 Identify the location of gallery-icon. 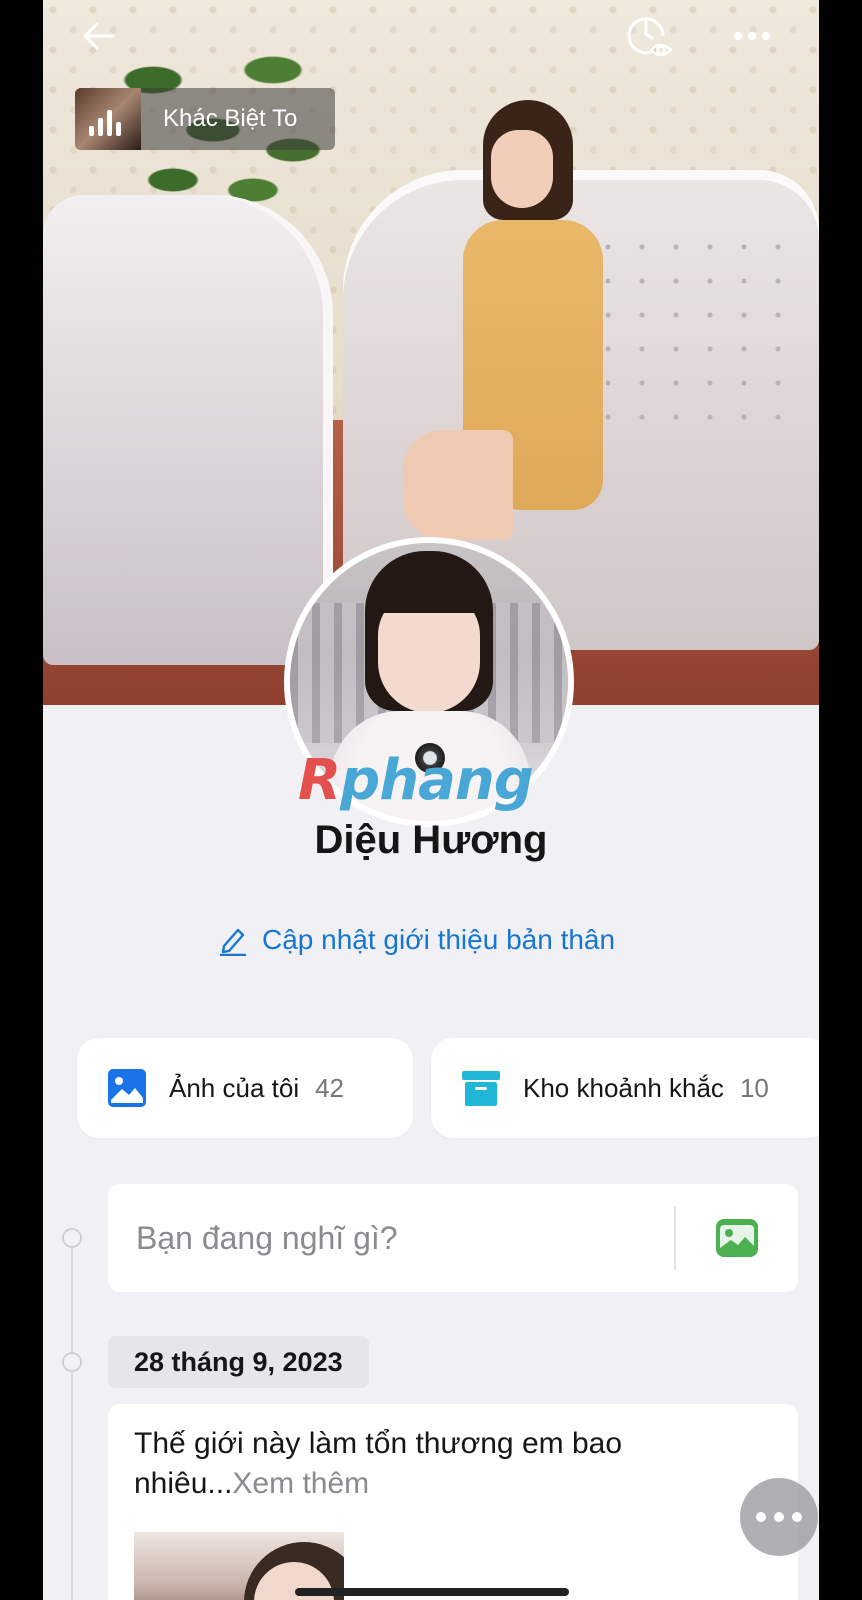
(737, 1238).